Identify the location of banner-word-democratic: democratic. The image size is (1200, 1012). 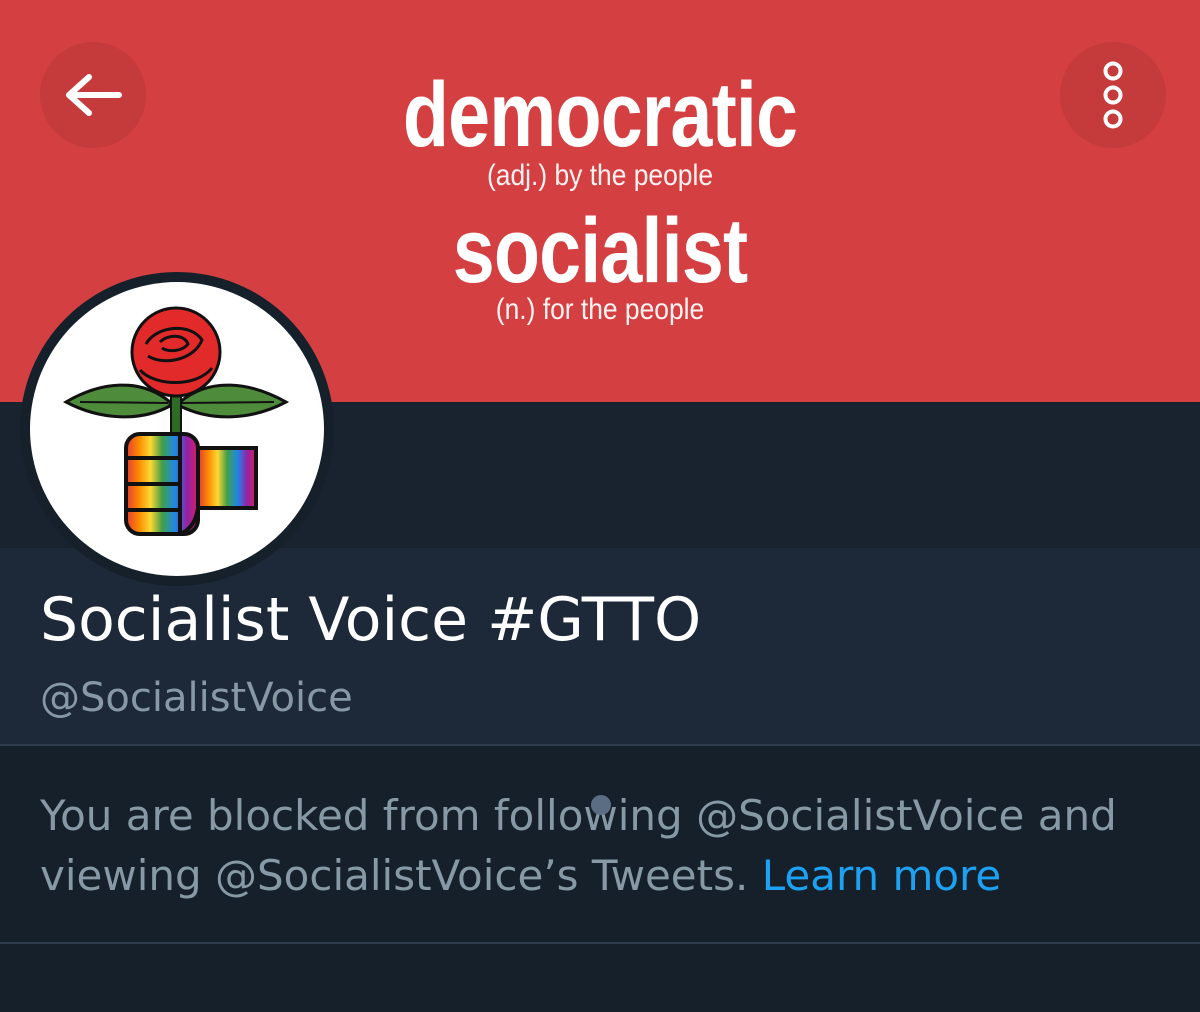
(600, 115).